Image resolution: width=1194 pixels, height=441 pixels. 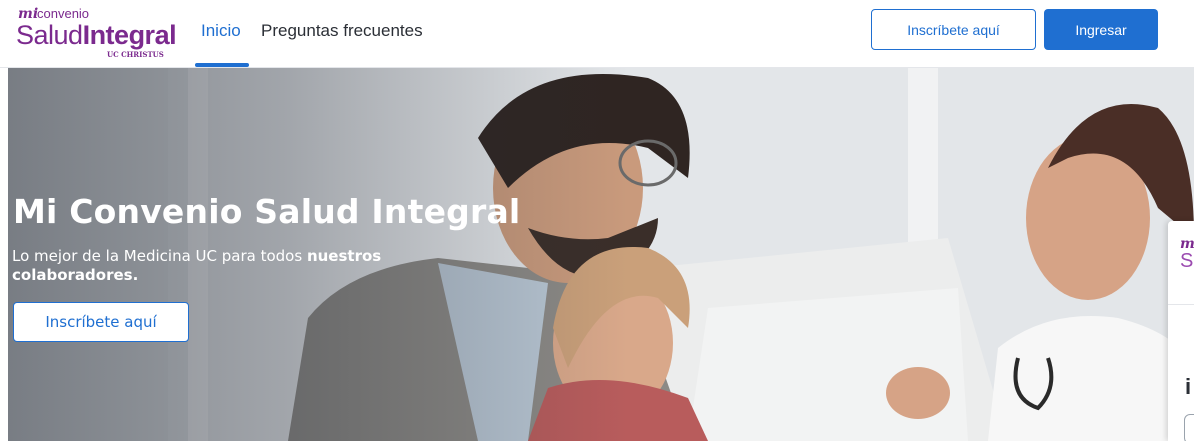 What do you see at coordinates (1189, 427) in the screenshot?
I see `side-card-input-field` at bounding box center [1189, 427].